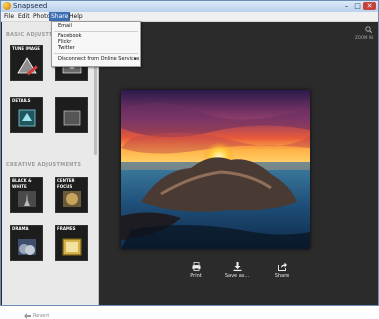  I want to click on snapseed-logo-icon, so click(7, 6).